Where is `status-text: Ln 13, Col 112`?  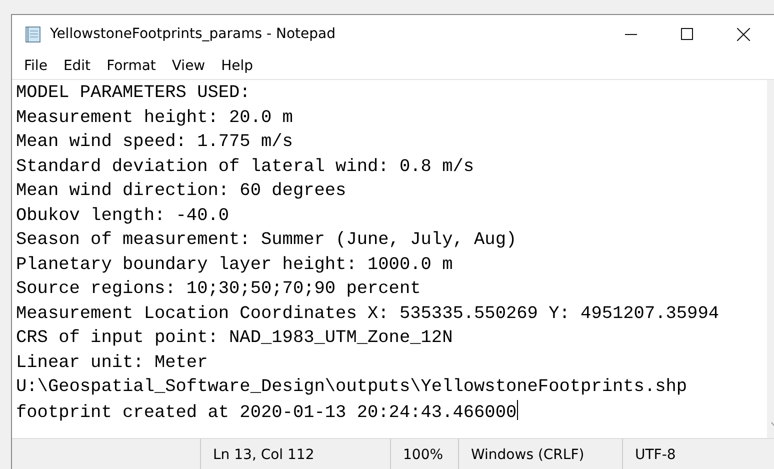 status-text: Ln 13, Col 112 is located at coordinates (263, 454).